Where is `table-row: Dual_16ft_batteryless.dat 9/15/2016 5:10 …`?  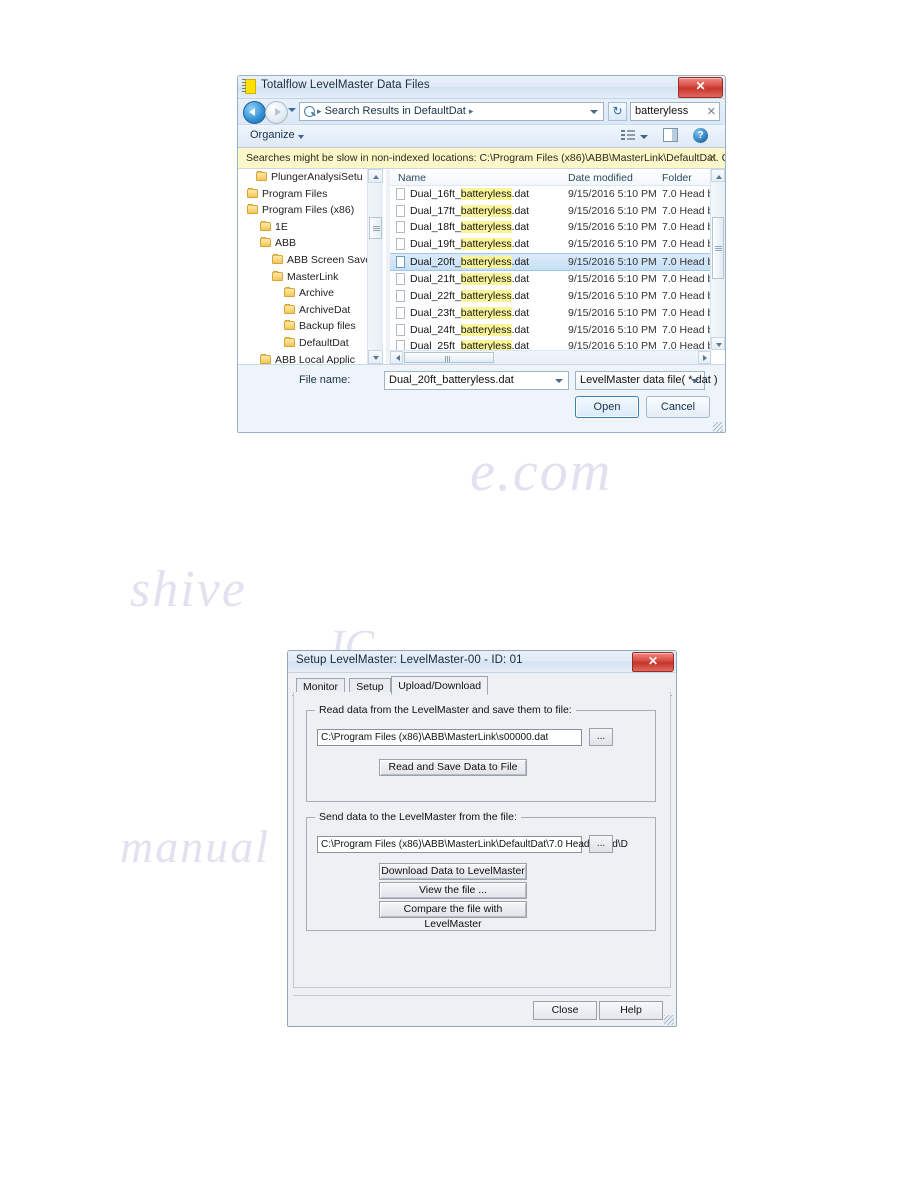
table-row: Dual_16ft_batteryless.dat 9/15/2016 5:10 … is located at coordinates (557, 194).